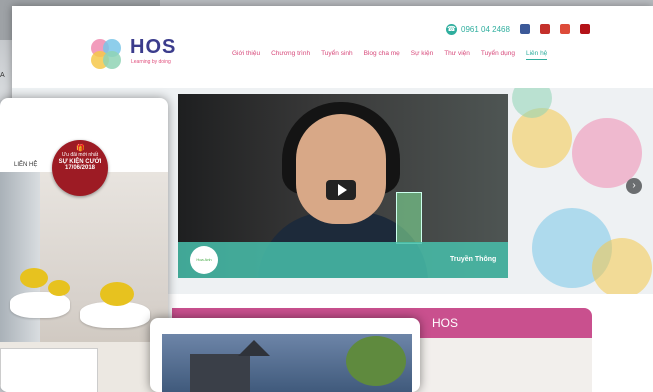 The height and width of the screenshot is (392, 653). What do you see at coordinates (106, 54) in the screenshot?
I see `logo-flower-icon` at bounding box center [106, 54].